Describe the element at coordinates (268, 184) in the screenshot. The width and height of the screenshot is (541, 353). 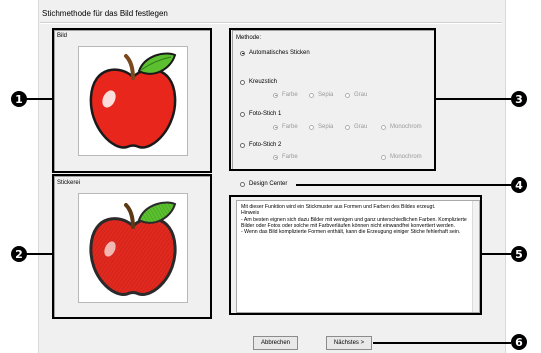
I see `radio-design-center-label: Design Center` at that location.